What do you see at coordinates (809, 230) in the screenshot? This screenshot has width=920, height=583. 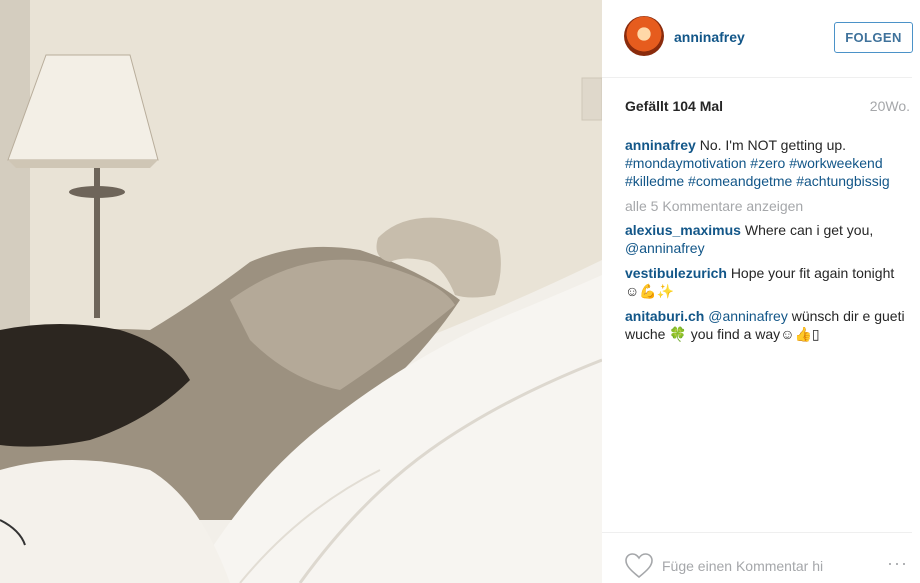 I see `comment-text: Where can i get you,` at bounding box center [809, 230].